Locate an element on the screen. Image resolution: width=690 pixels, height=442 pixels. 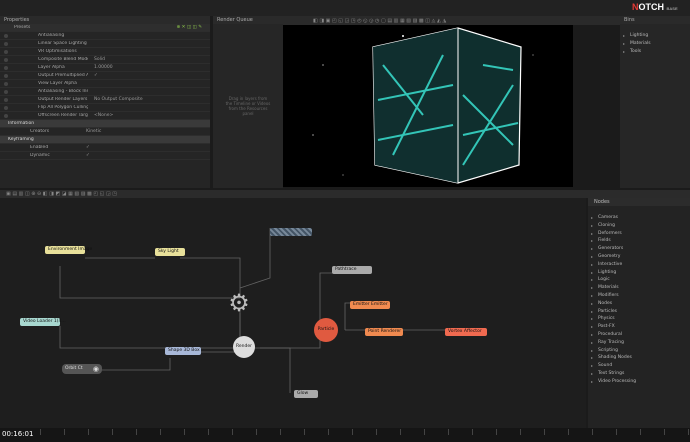
node-category-item: Procedural is located at coordinates (639, 335).